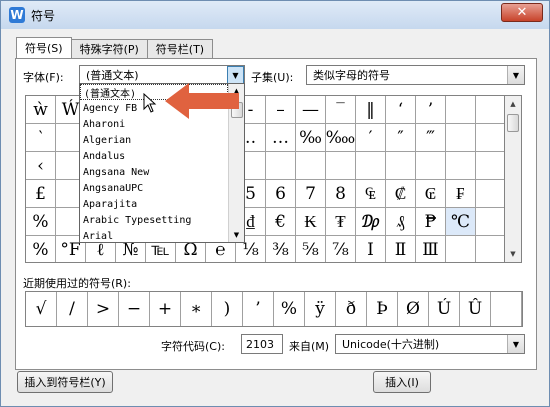 This screenshot has height=407, width=550. Describe the element at coordinates (401, 222) in the screenshot. I see `symbol-cell: ₰` at that location.